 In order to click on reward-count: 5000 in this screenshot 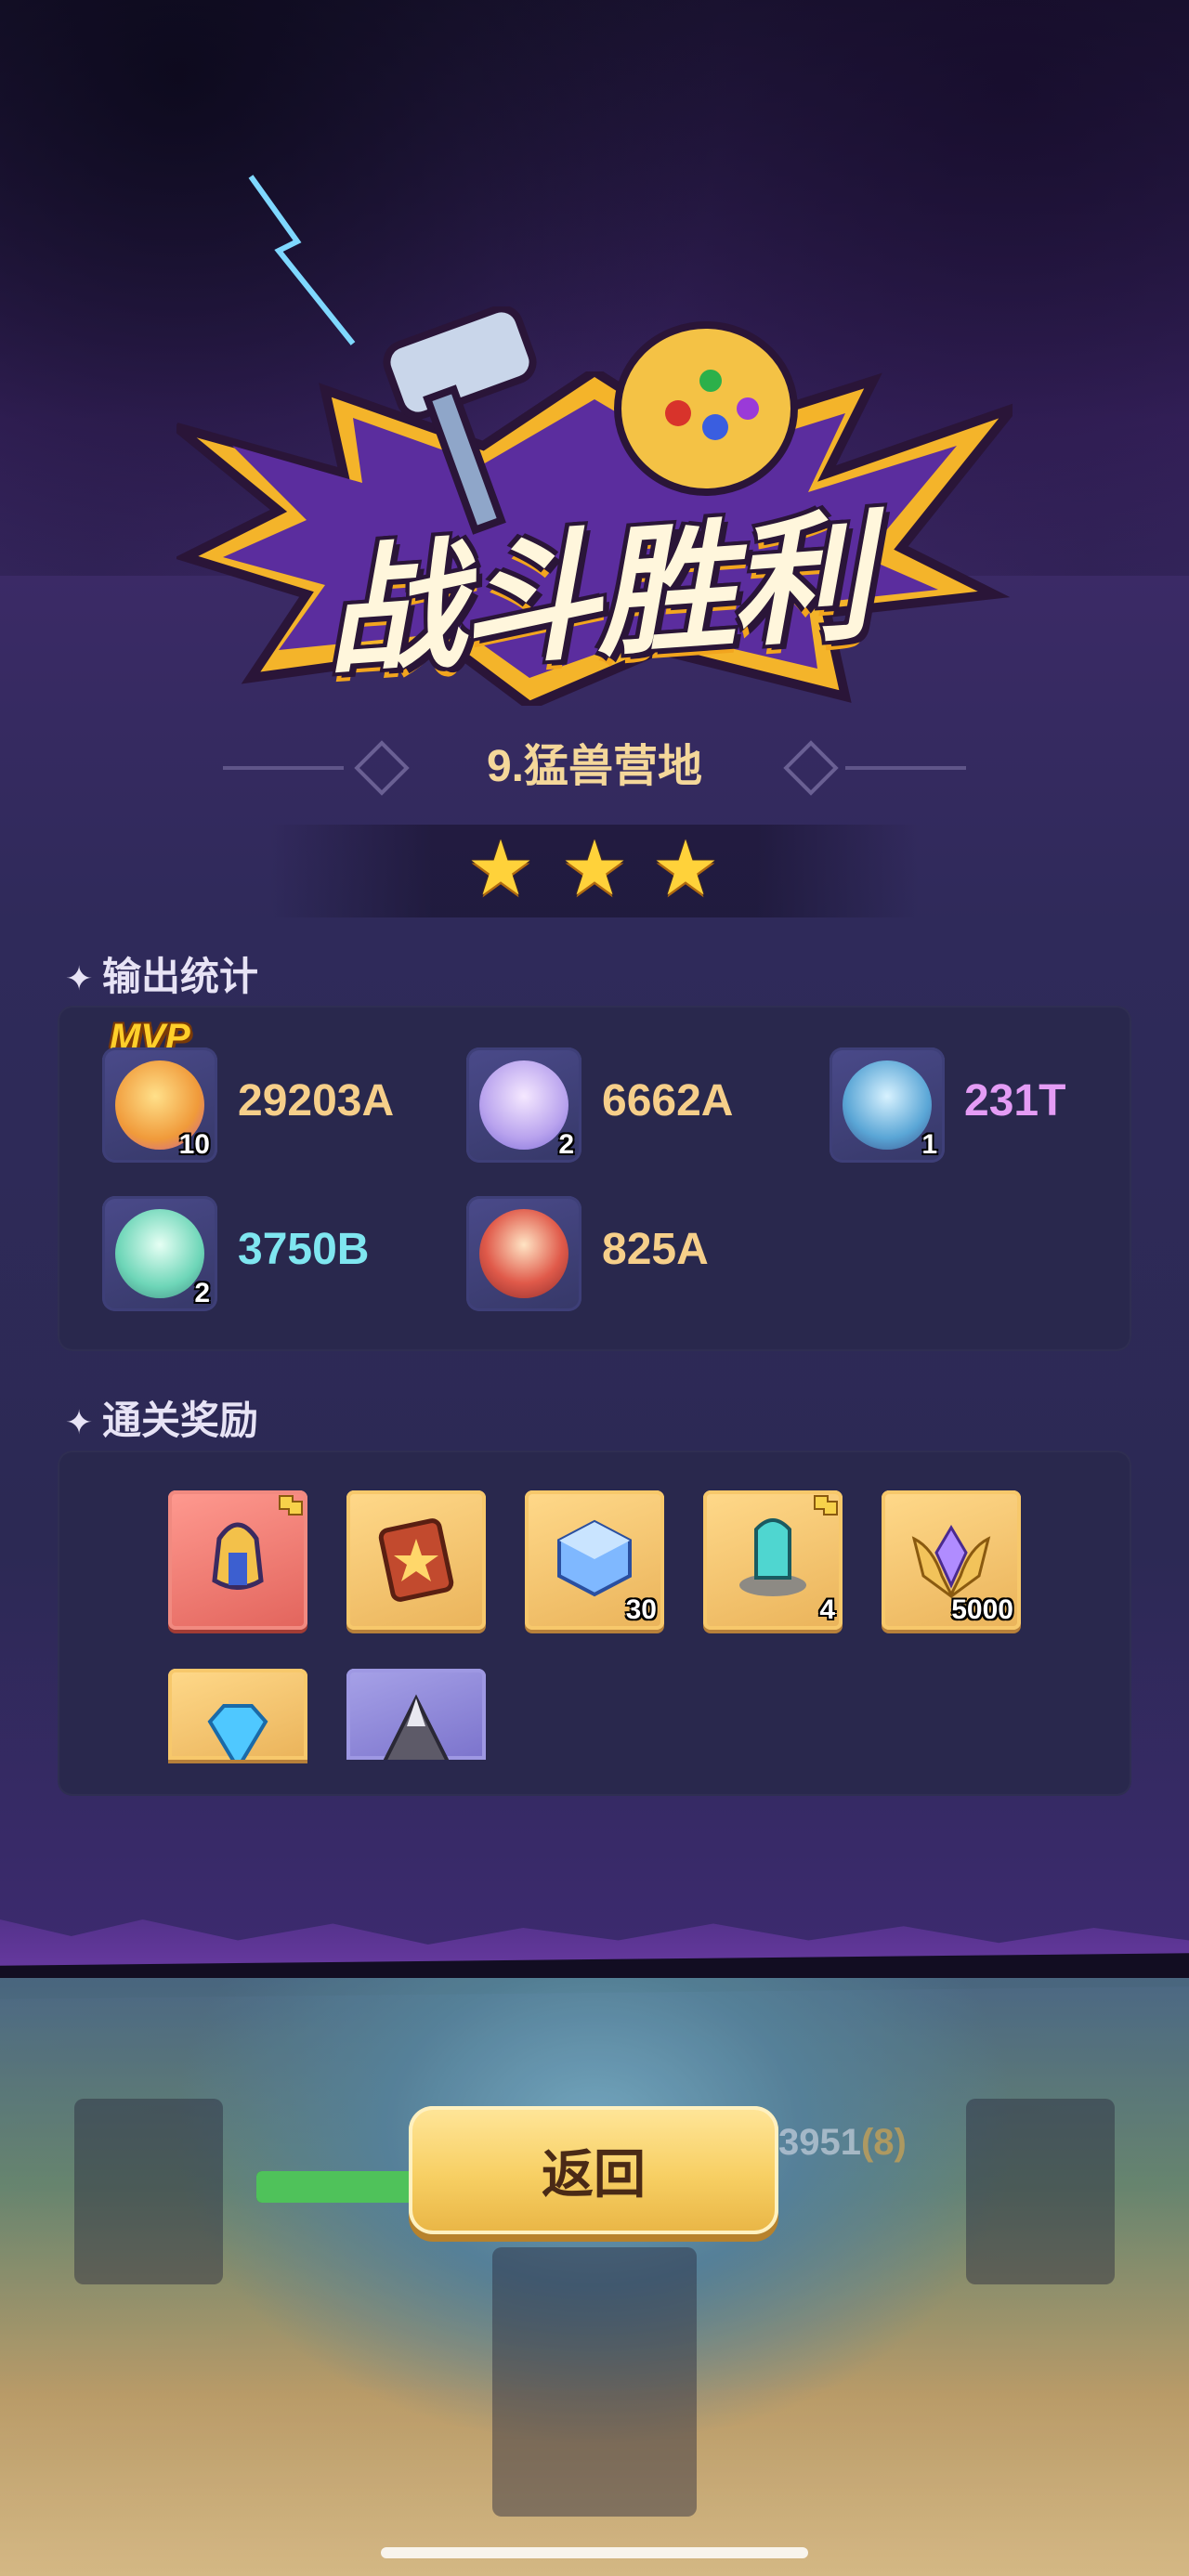, I will do `click(982, 1609)`.